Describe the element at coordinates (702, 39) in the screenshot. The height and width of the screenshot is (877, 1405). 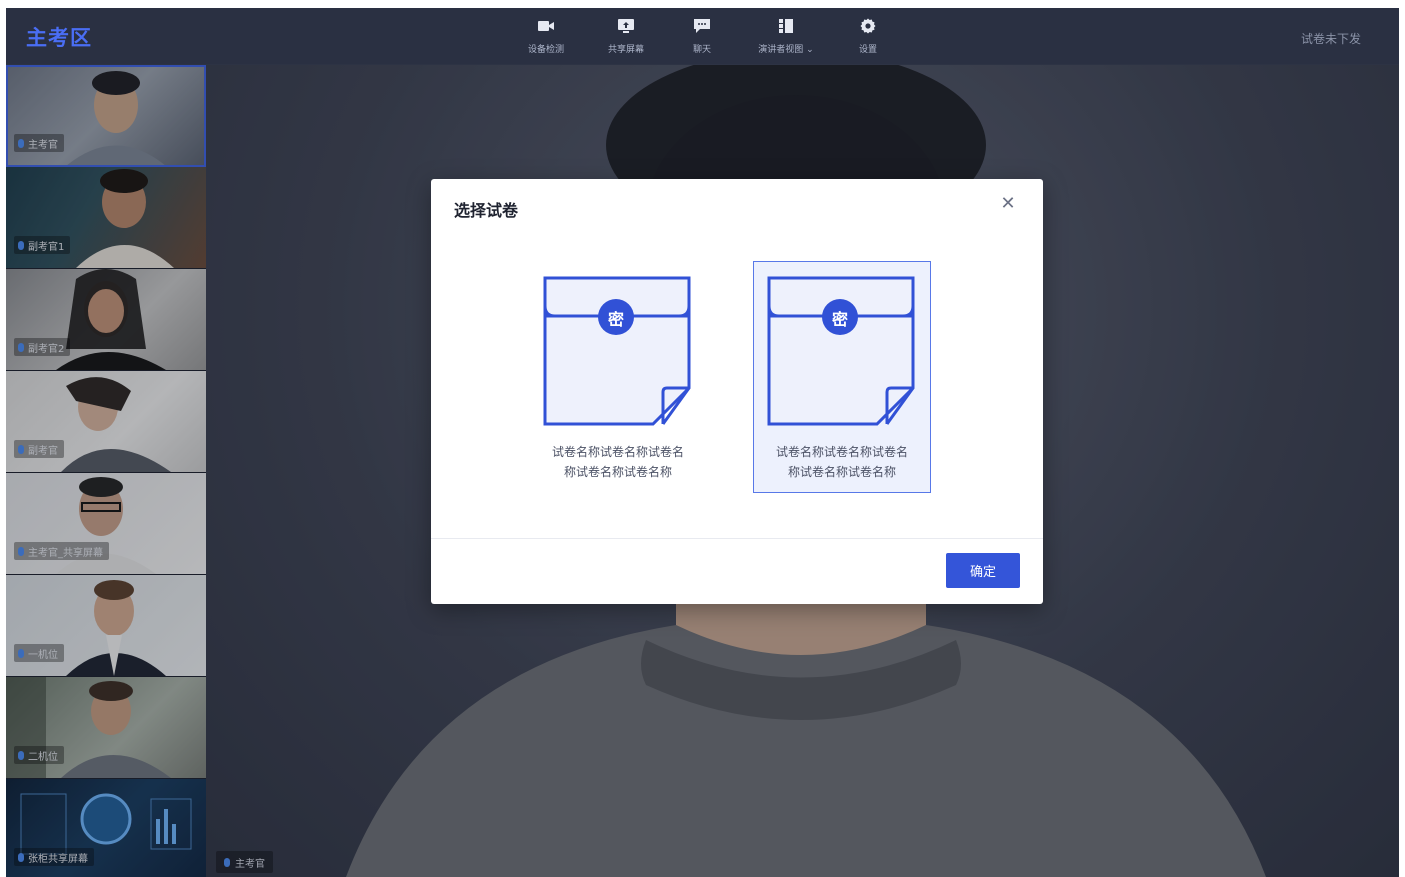
I see `chat-button: 聊天` at that location.